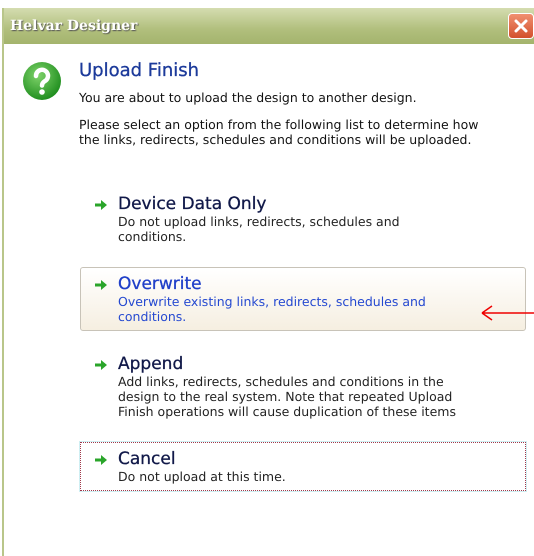 Image resolution: width=534 pixels, height=556 pixels. What do you see at coordinates (193, 204) in the screenshot?
I see `option-title: Device Data Only` at bounding box center [193, 204].